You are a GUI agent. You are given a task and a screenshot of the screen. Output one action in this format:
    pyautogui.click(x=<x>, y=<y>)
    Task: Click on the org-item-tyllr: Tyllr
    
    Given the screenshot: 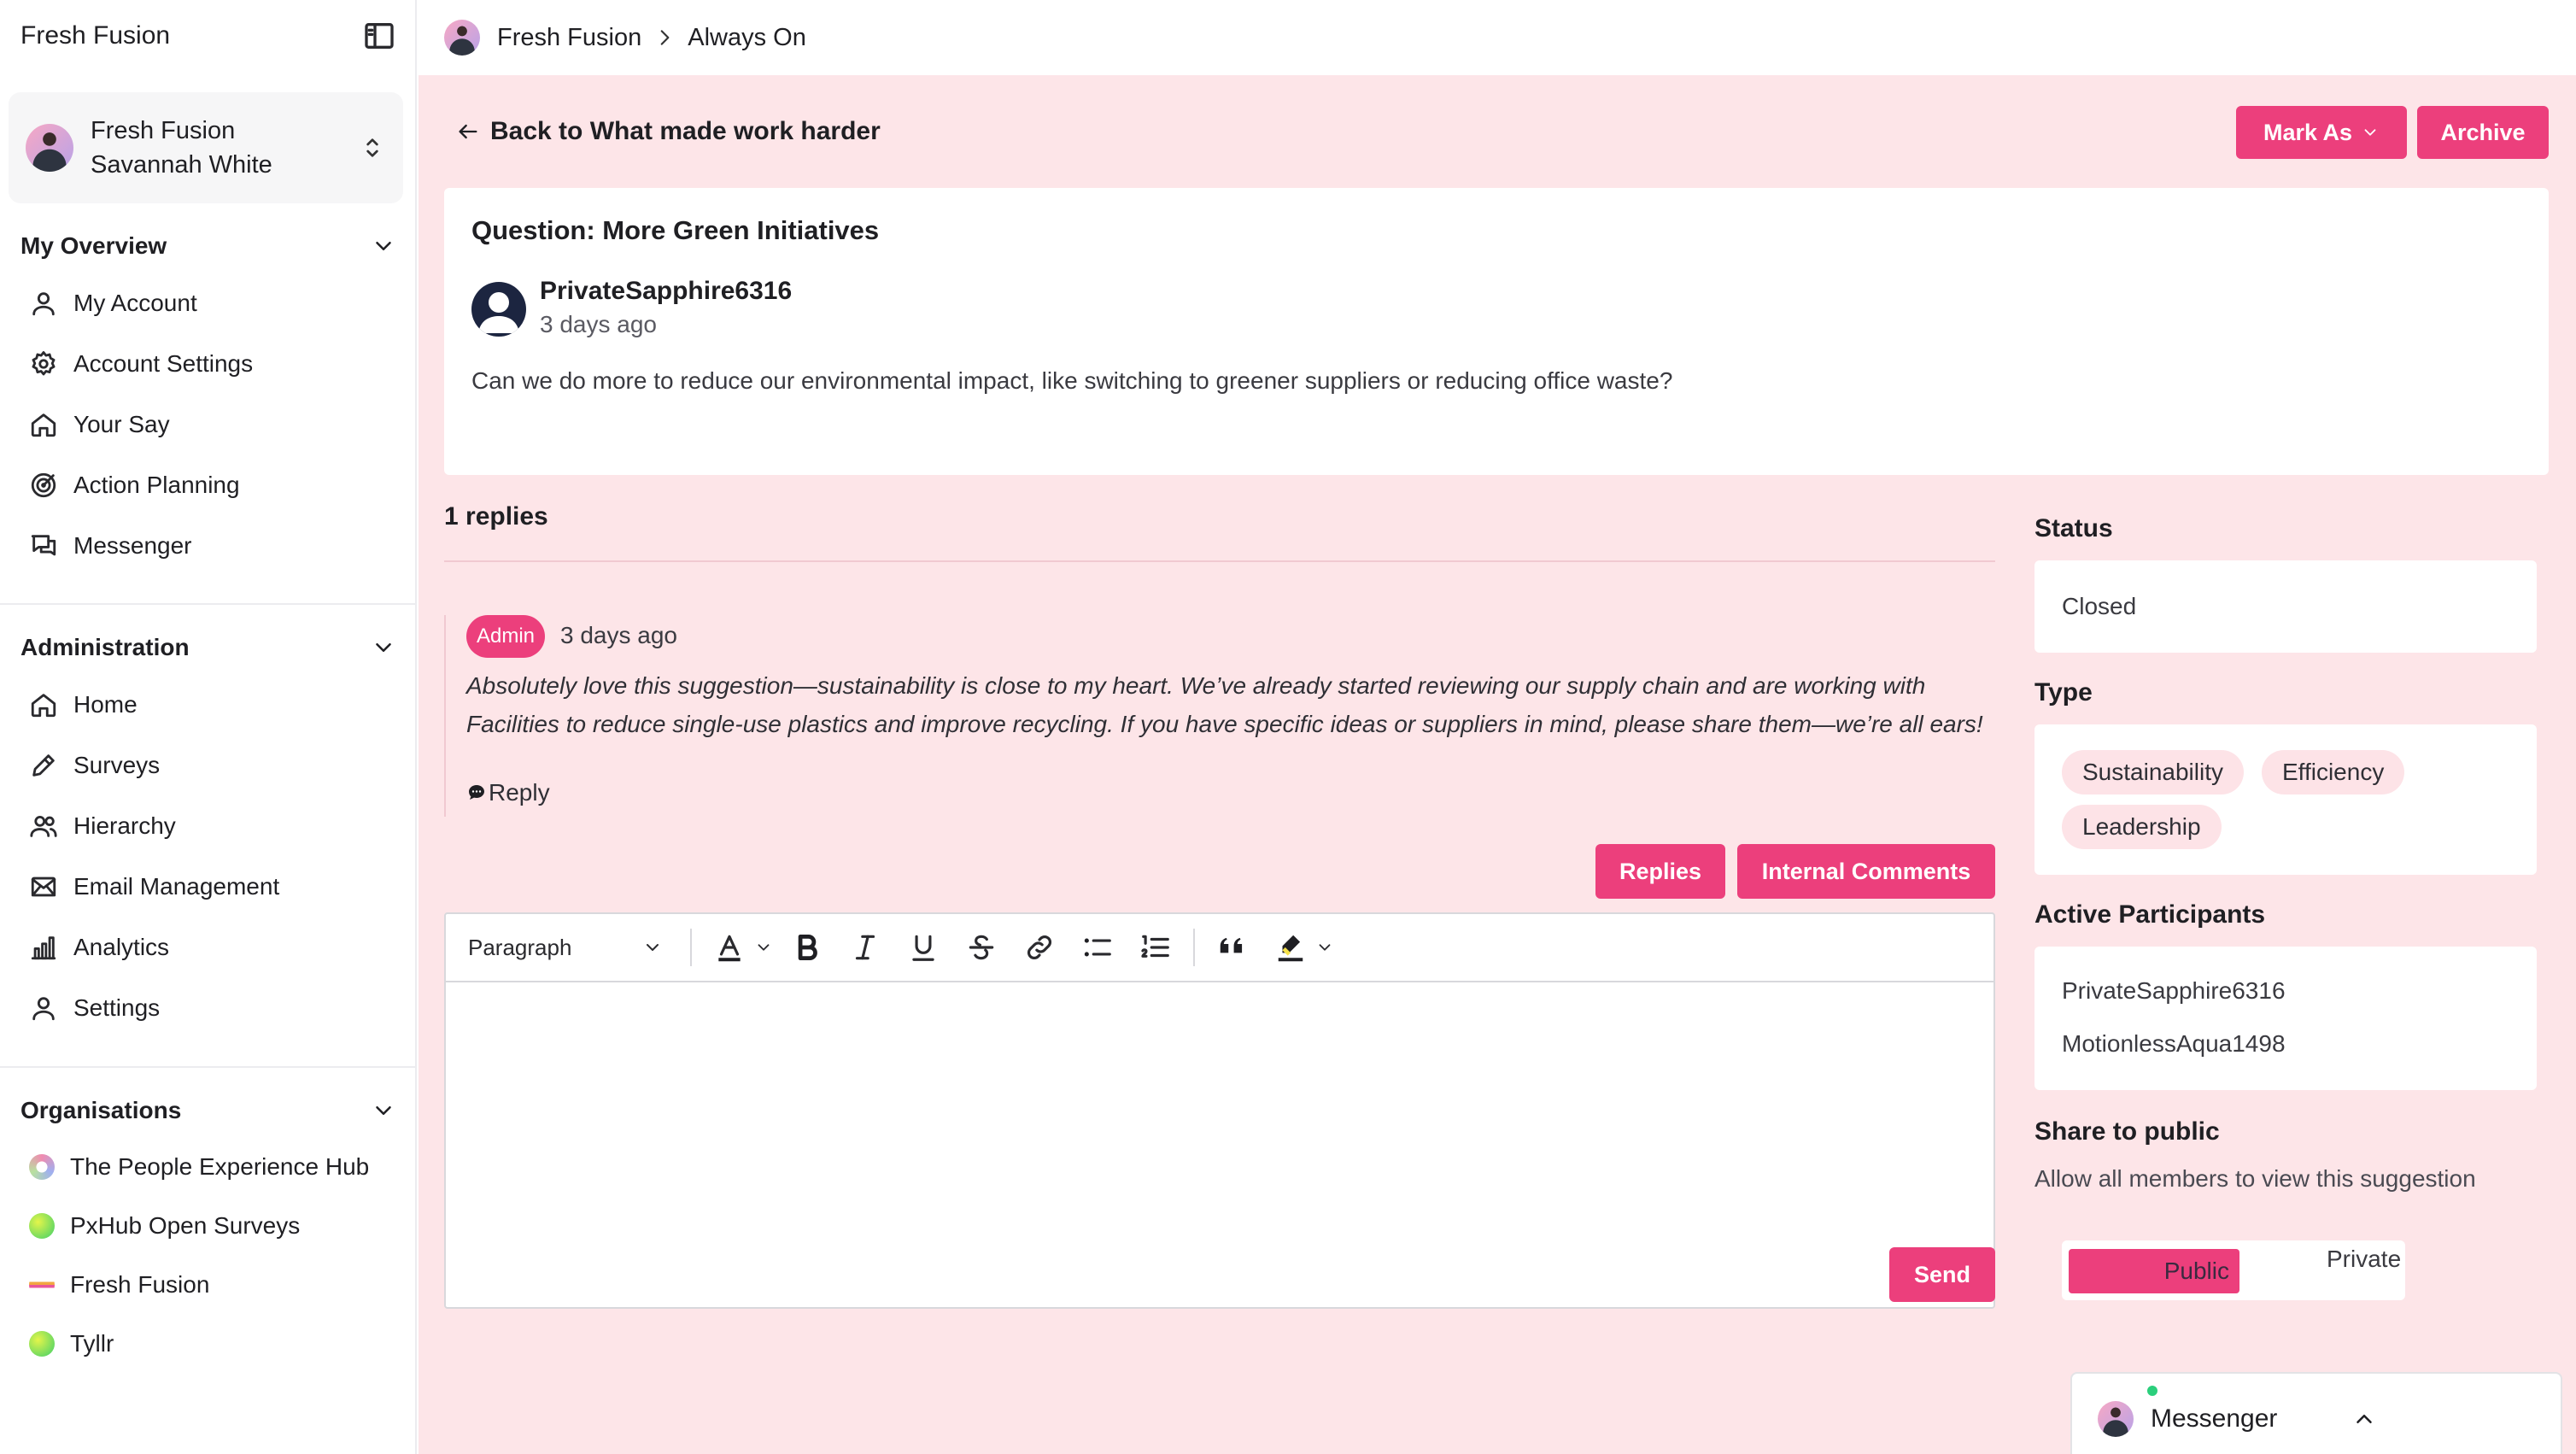 What is the action you would take?
    pyautogui.click(x=212, y=1343)
    